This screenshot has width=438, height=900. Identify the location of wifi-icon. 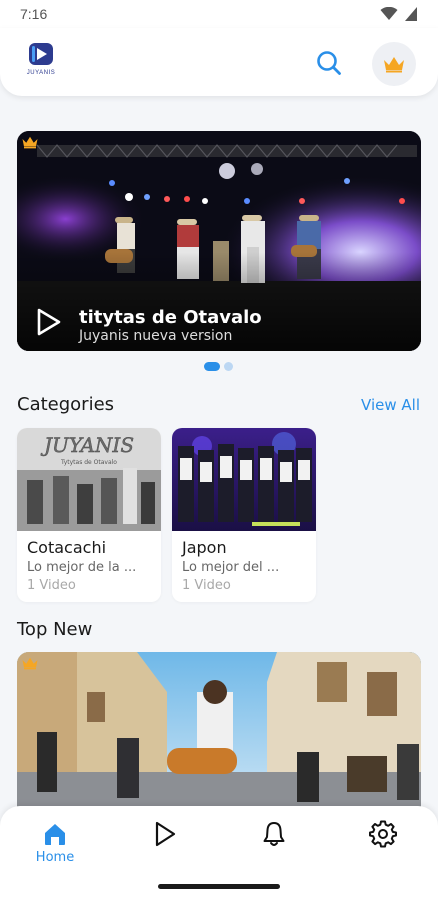
(389, 13).